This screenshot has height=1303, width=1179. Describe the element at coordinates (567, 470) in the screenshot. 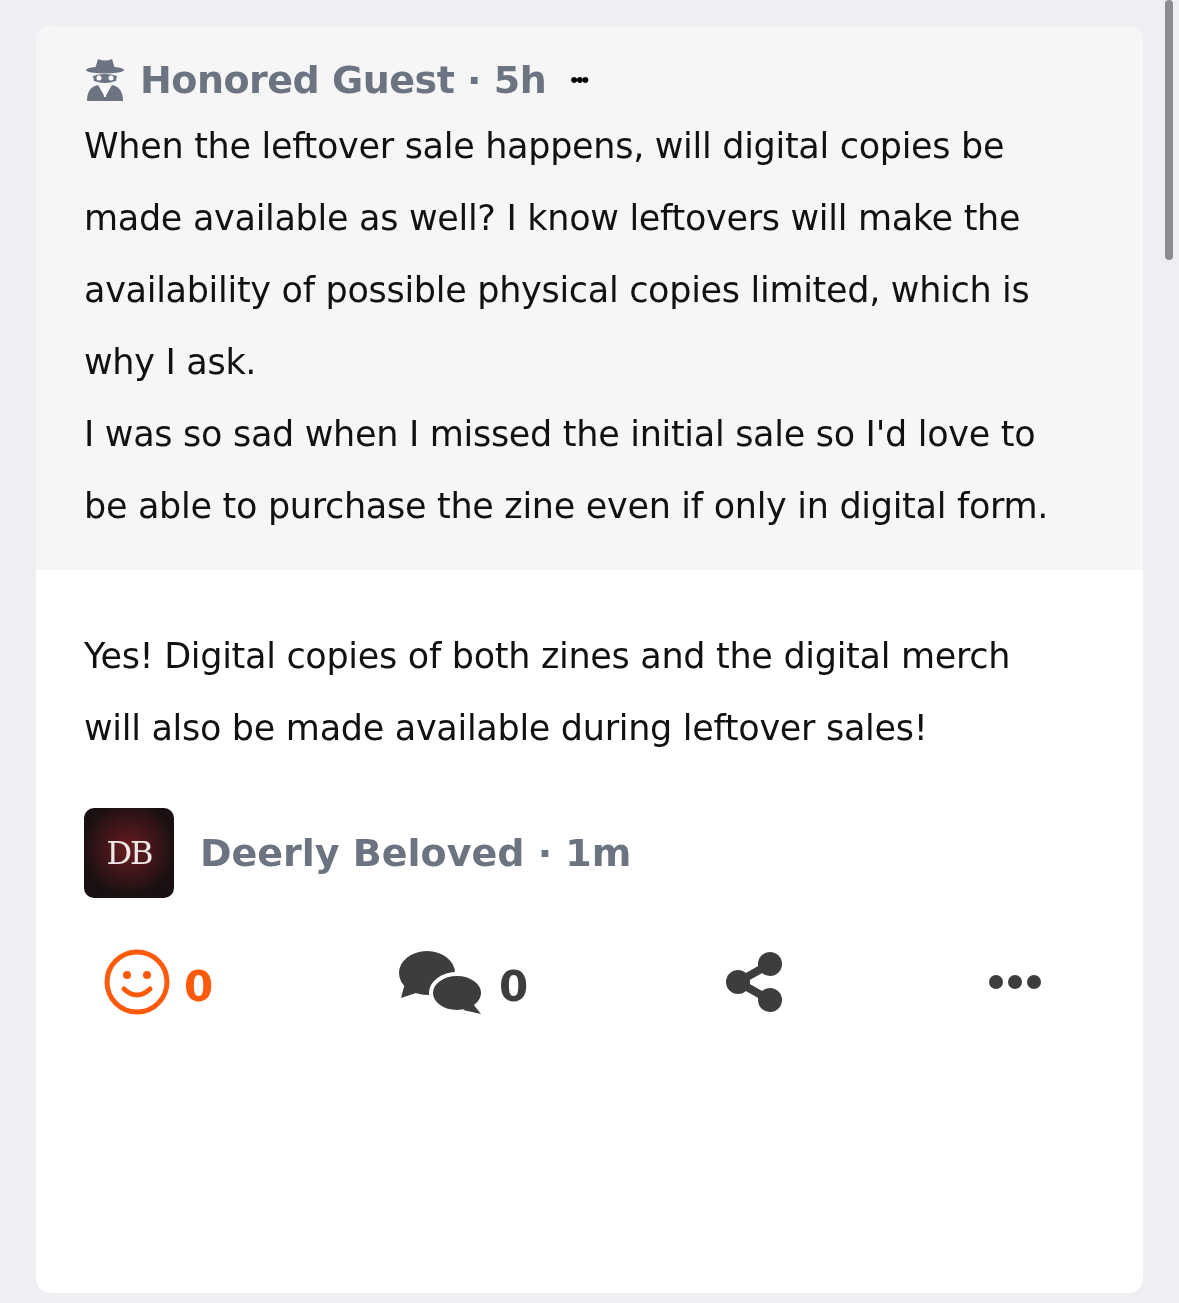

I see `question-text: I was so sad when I missed the initial sale so I'd love to be able to purchase the zine even if only in digital form.` at that location.